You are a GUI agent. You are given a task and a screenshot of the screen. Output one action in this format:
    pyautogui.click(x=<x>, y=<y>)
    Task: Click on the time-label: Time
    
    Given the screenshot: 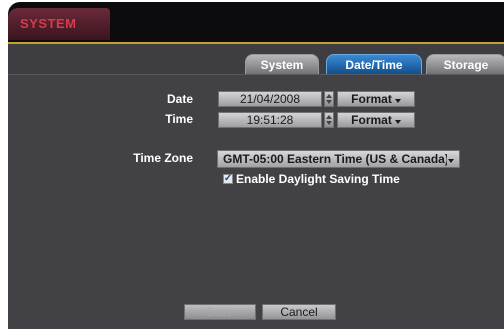 What is the action you would take?
    pyautogui.click(x=179, y=119)
    